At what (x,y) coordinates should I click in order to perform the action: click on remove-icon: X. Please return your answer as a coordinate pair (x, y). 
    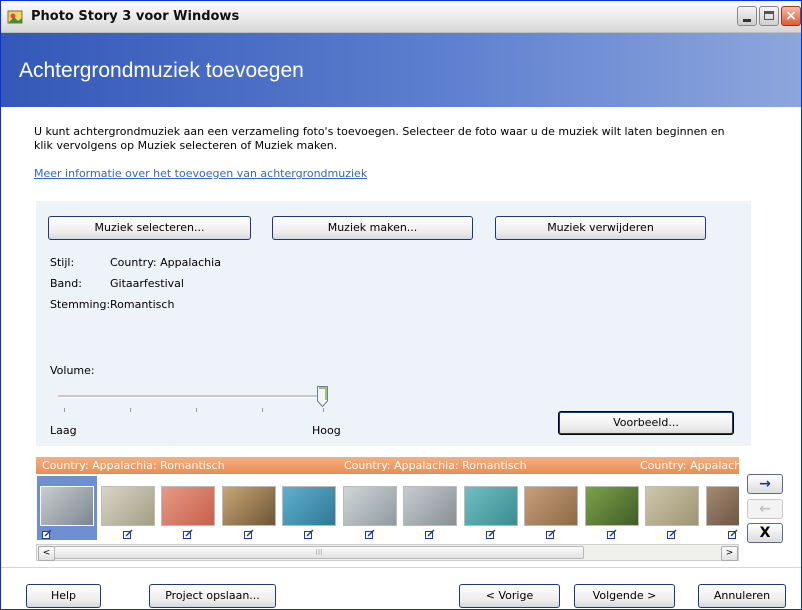
    Looking at the image, I should click on (765, 533).